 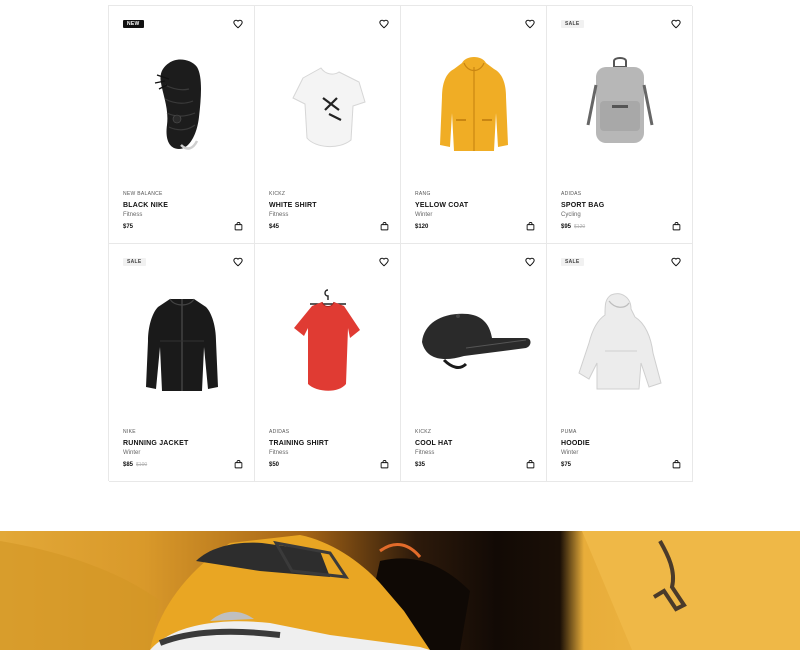 I want to click on current-price: $95, so click(x=566, y=227).